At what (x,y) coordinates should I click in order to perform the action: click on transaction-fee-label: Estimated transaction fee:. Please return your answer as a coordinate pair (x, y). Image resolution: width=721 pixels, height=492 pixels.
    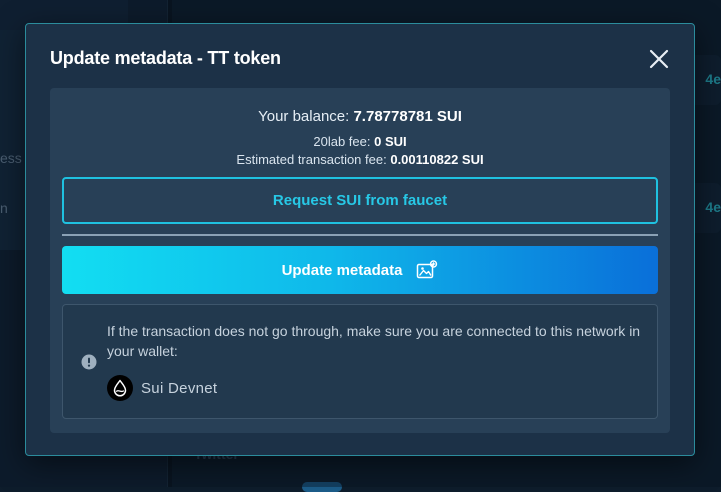
    Looking at the image, I should click on (311, 159).